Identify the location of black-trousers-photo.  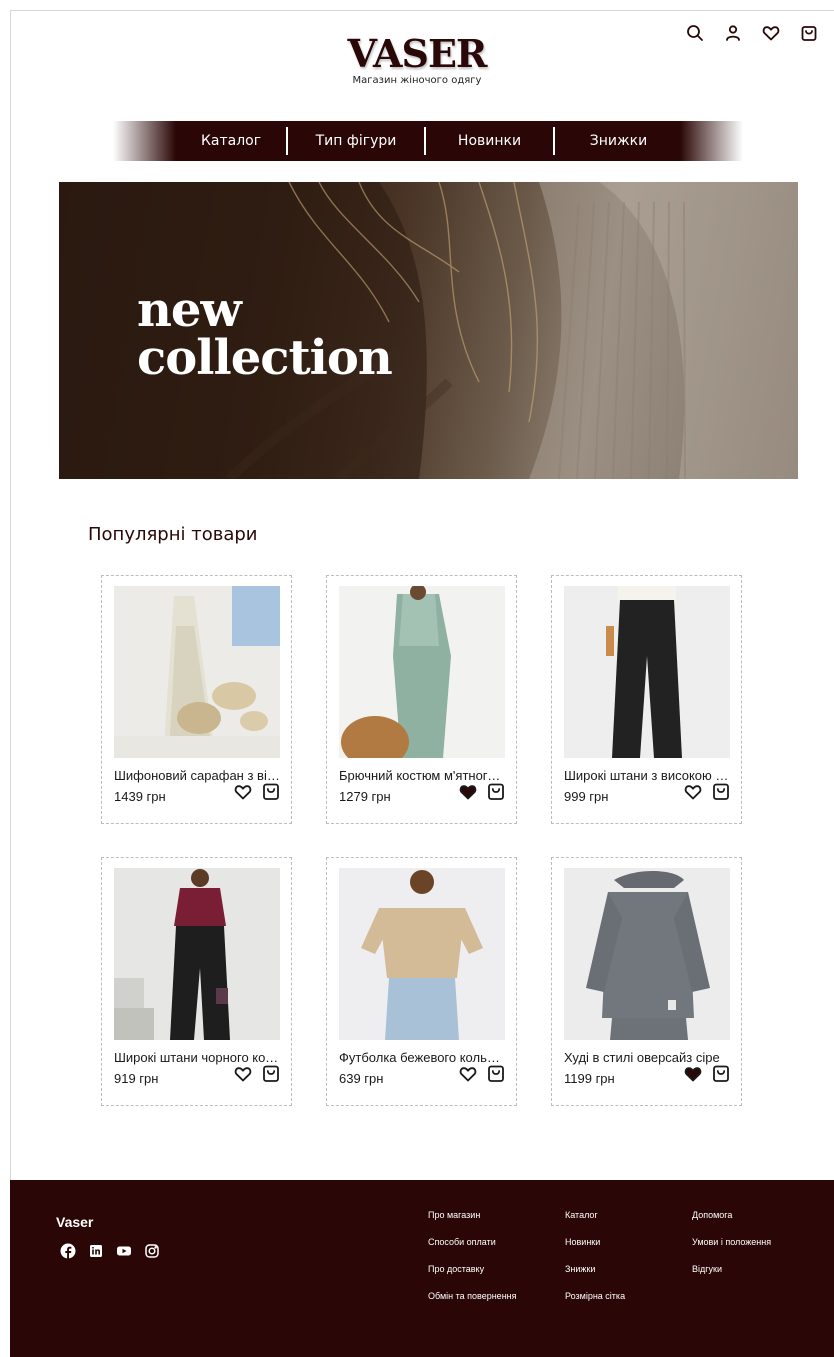
(647, 672).